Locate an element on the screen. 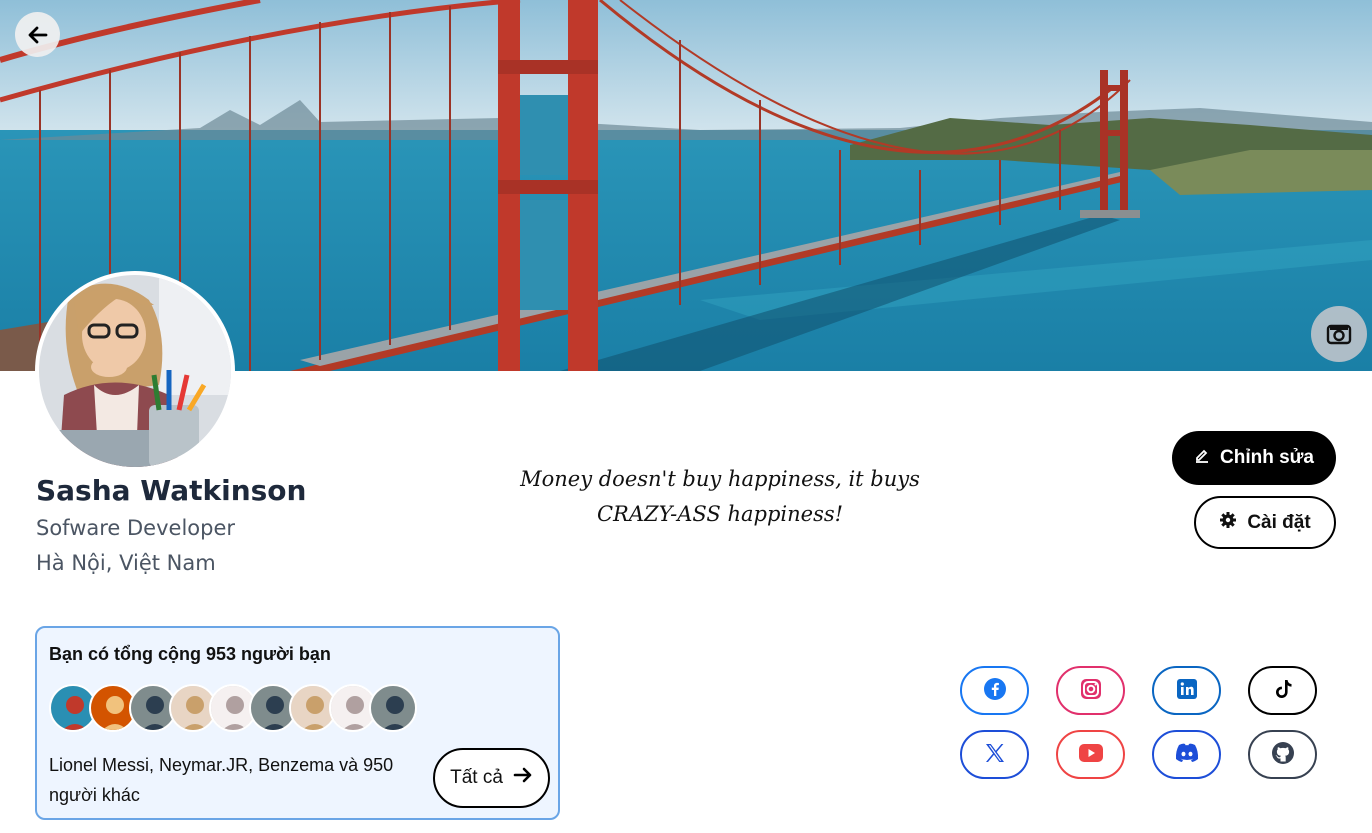 The image size is (1372, 833). instagram-button is located at coordinates (1090, 690).